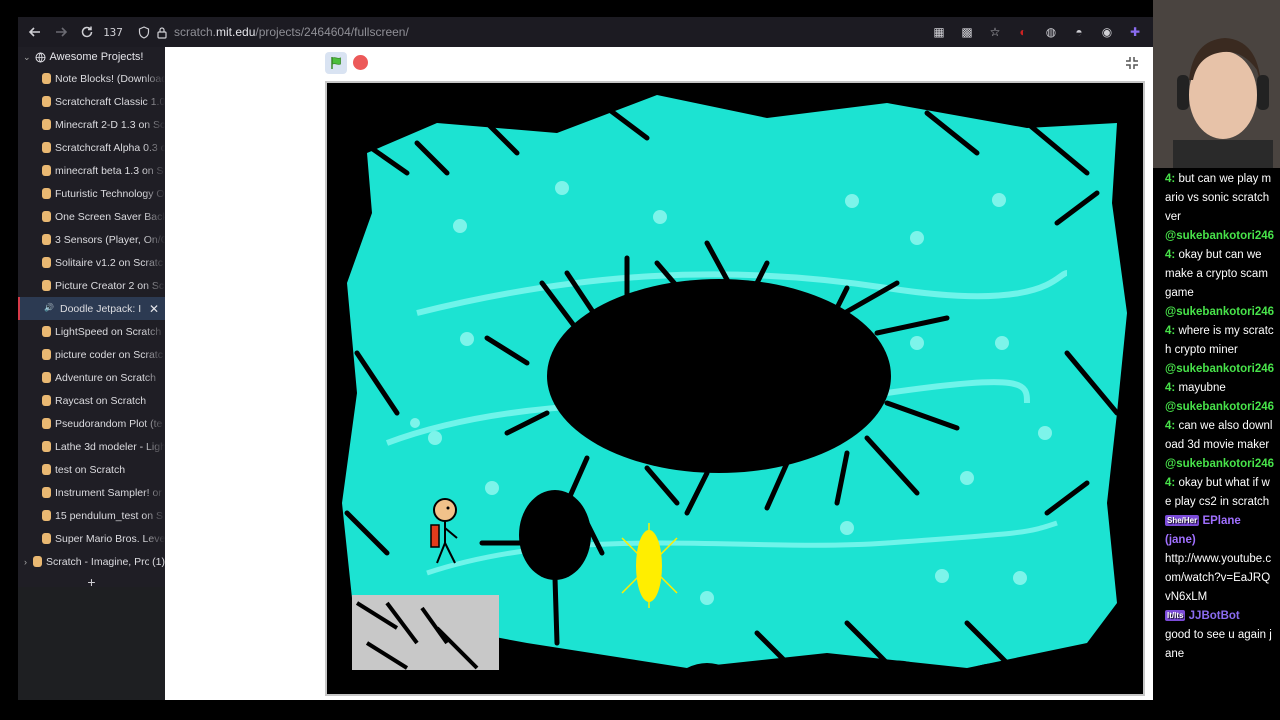 The width and height of the screenshot is (1280, 720). I want to click on bookmark-star-icon: ☆, so click(995, 32).